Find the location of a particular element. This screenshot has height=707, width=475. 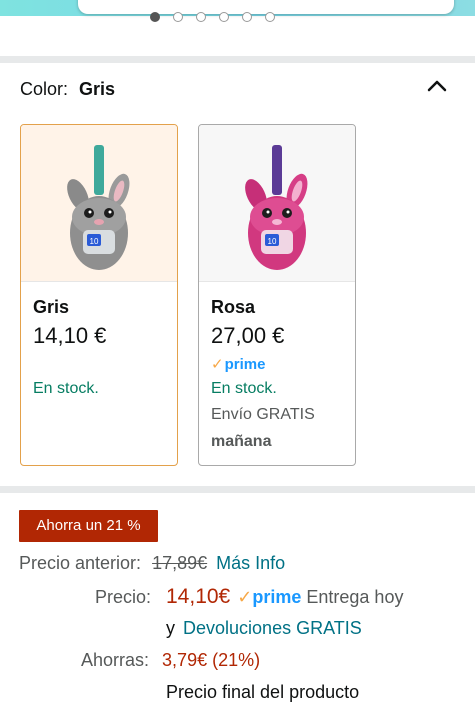

price-details: 14,10€ ✓prime Entrega hoy is located at coordinates (284, 597).